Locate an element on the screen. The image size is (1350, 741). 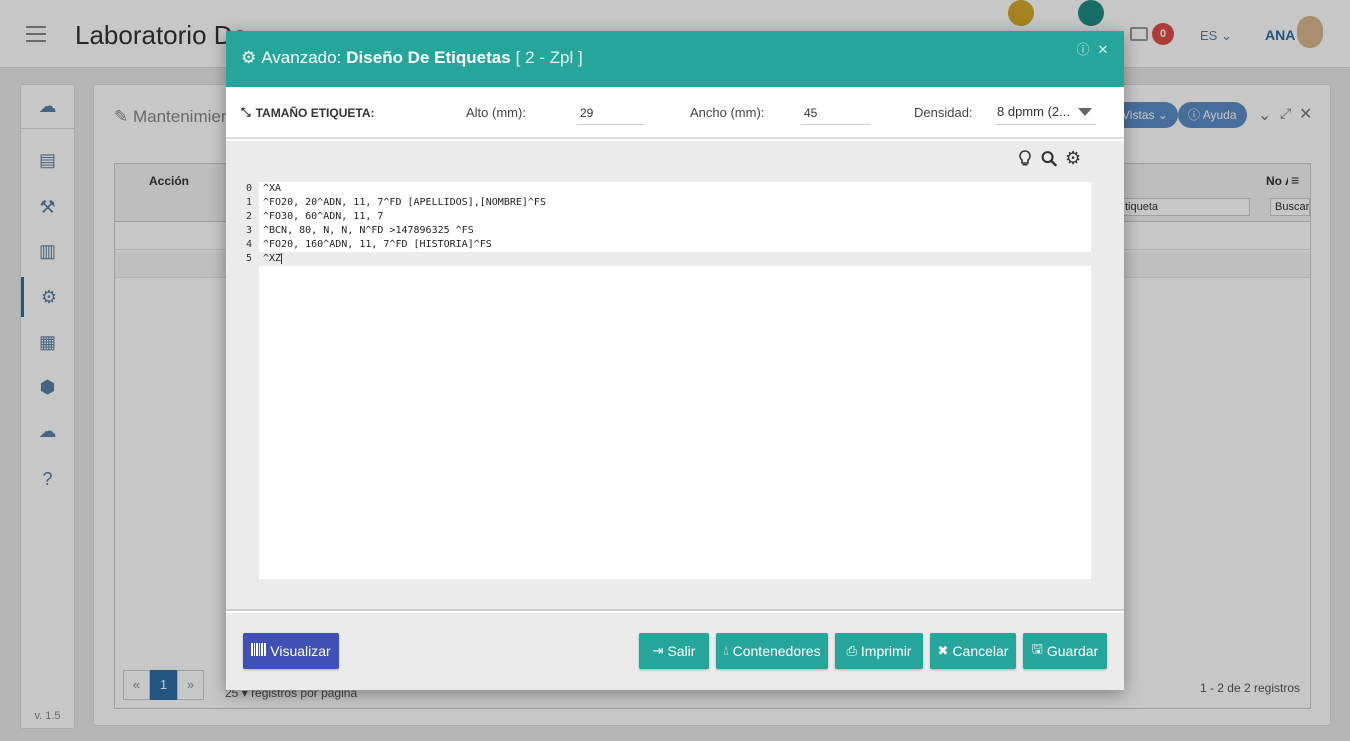
editor-toolbar: ⚙ is located at coordinates (1049, 158).